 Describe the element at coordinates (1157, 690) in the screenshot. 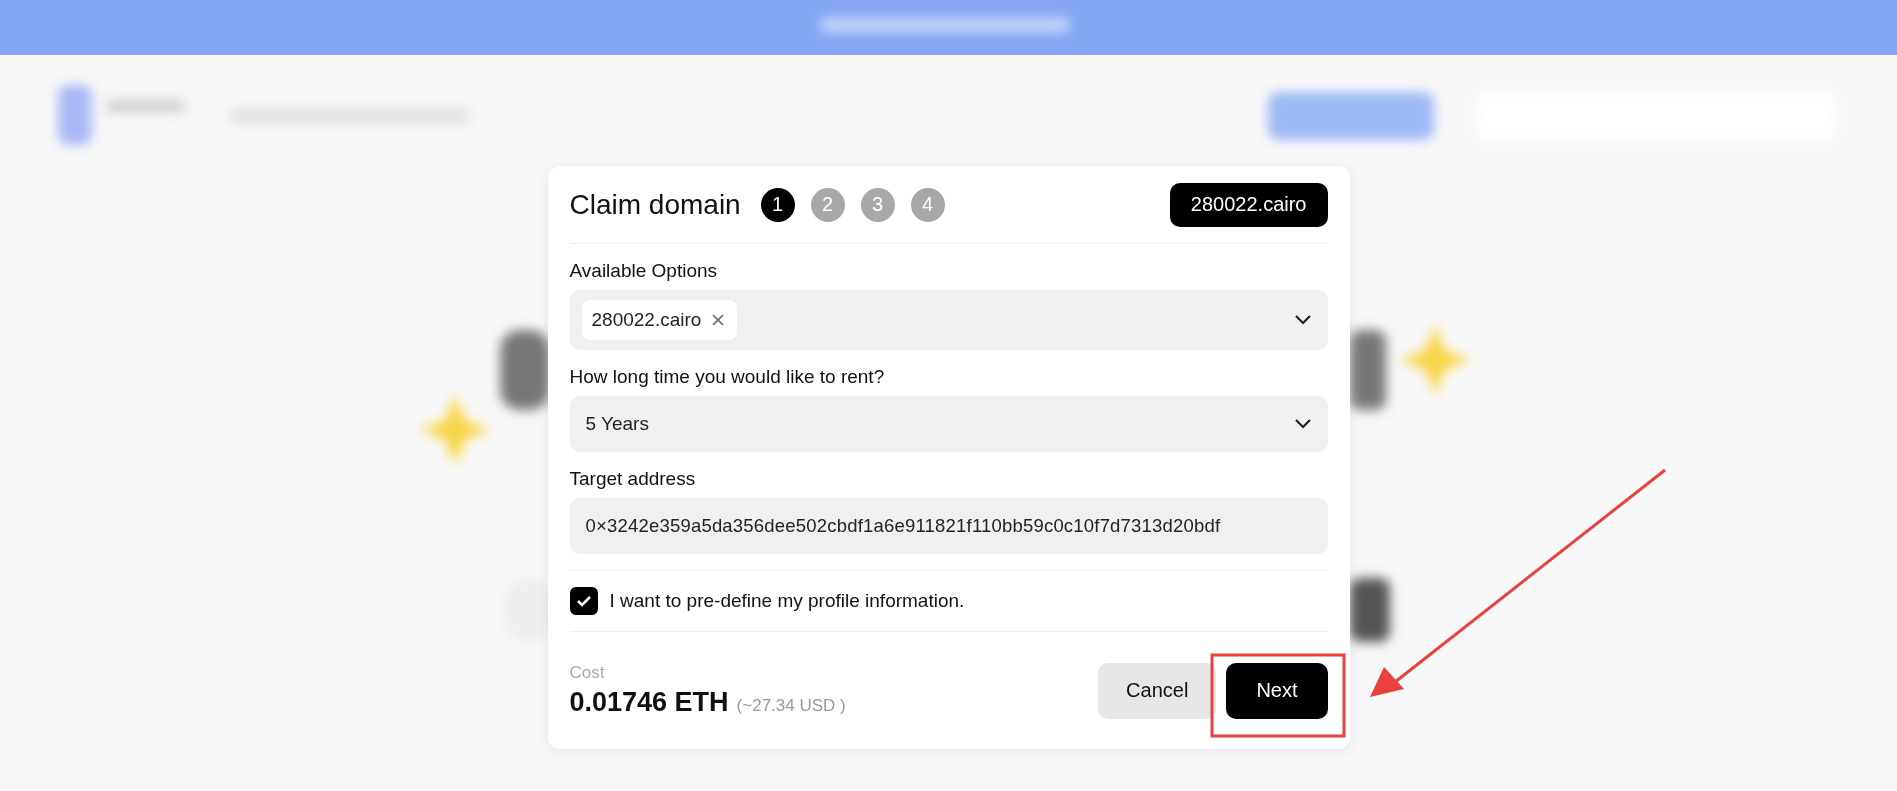

I see `cancel-button: Cancel` at that location.